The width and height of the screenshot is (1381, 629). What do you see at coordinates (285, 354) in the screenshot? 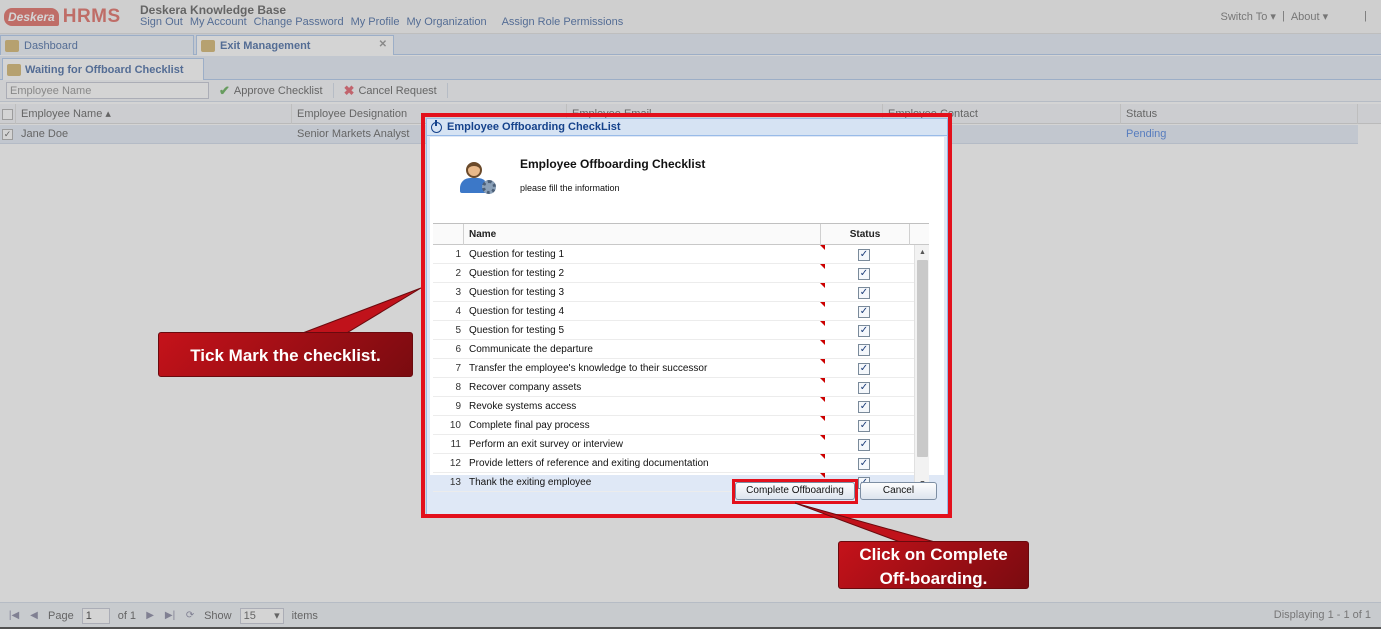
I see `tick-checklist-callout: Tick Mark the checklist.` at bounding box center [285, 354].